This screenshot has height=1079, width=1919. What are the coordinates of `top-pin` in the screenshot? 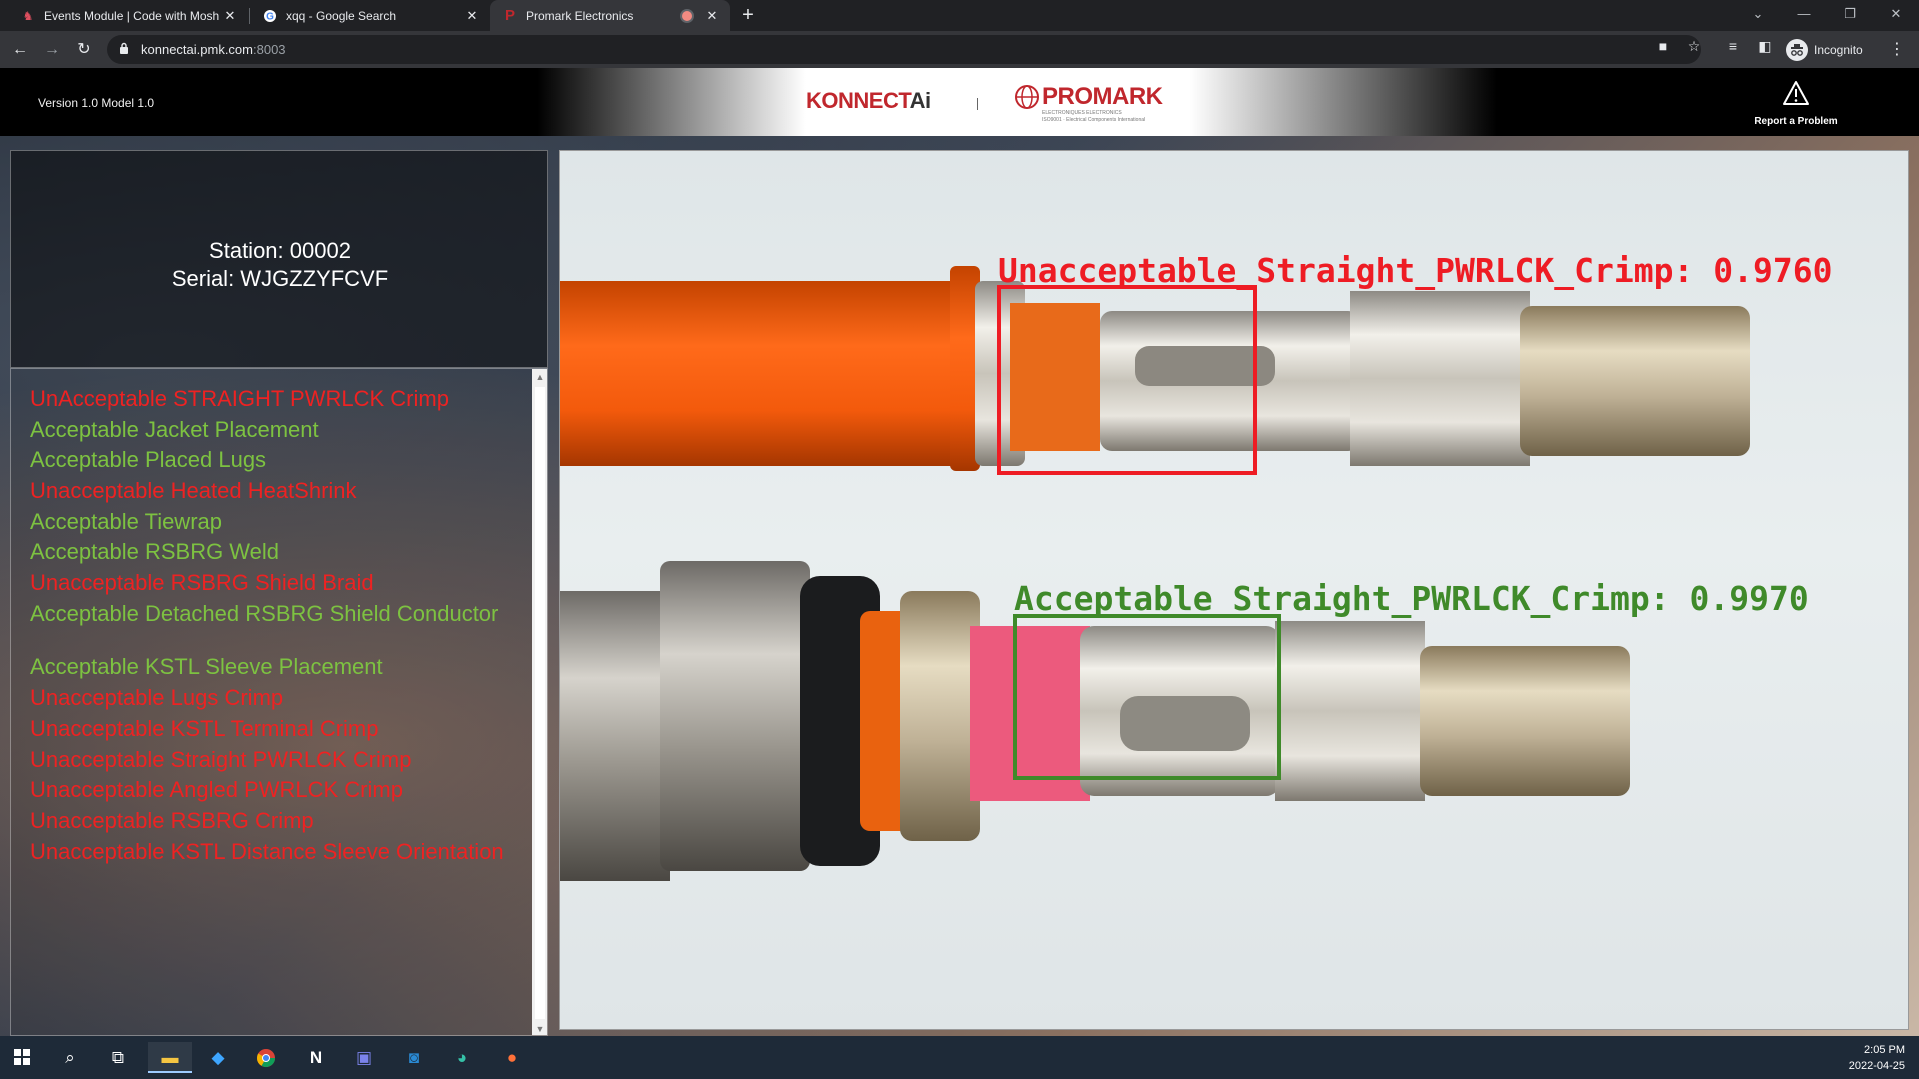 It's located at (1635, 381).